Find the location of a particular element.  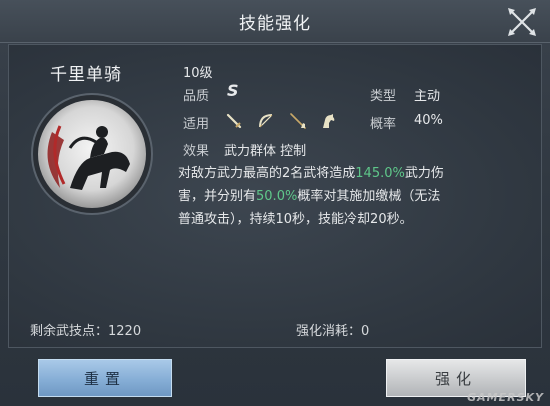

bow-icon is located at coordinates (266, 121).